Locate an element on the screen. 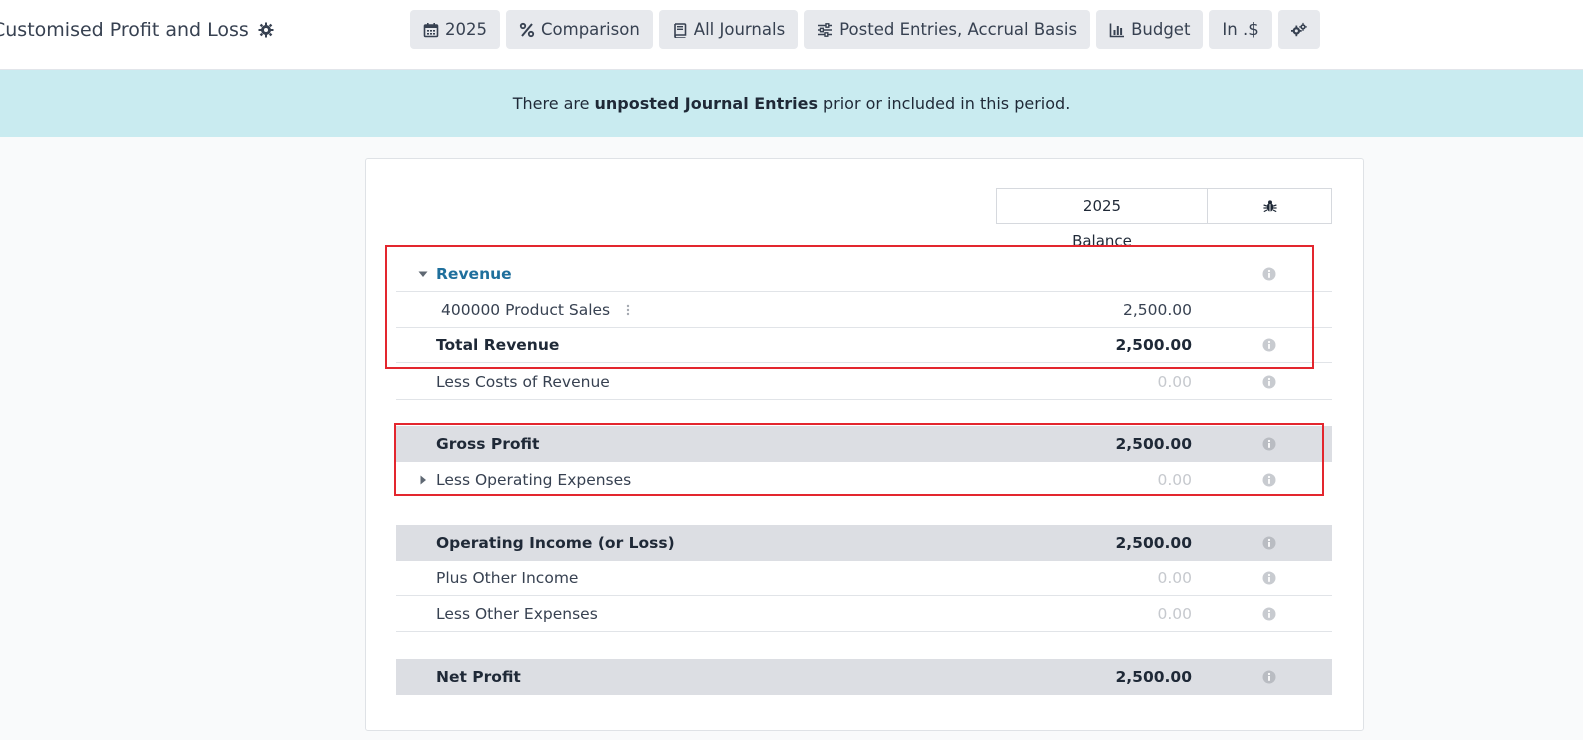 The height and width of the screenshot is (740, 1583). entries-filter-button: Posted Entries, Accrual Basis is located at coordinates (947, 29).